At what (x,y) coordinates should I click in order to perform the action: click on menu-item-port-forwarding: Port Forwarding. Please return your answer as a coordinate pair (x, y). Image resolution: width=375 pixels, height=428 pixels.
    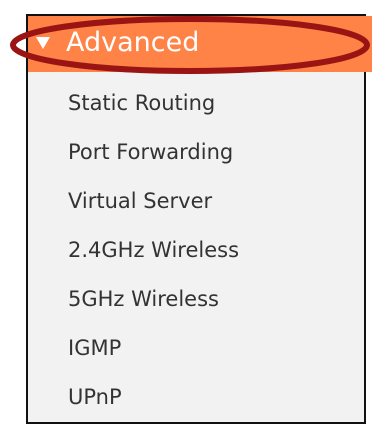
    Looking at the image, I should click on (197, 145).